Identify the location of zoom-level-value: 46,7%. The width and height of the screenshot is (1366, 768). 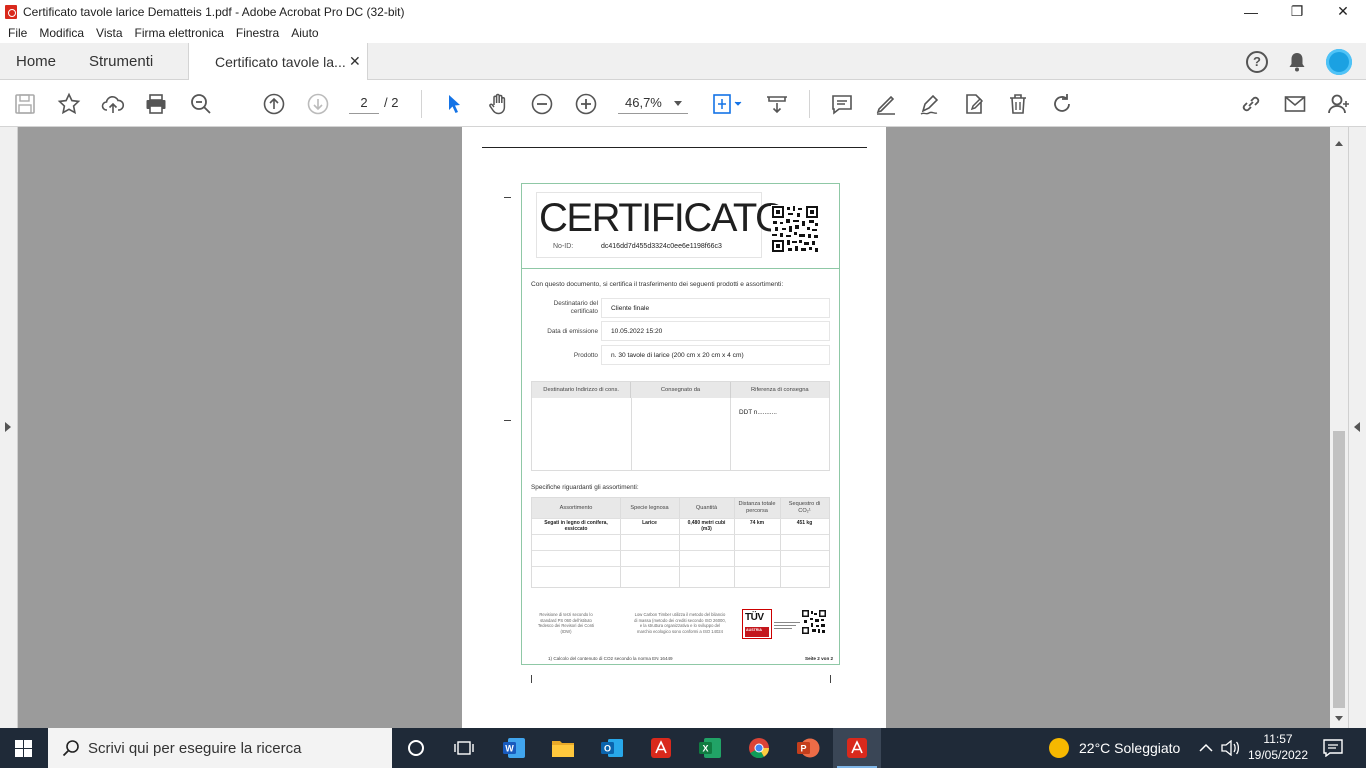
(643, 102).